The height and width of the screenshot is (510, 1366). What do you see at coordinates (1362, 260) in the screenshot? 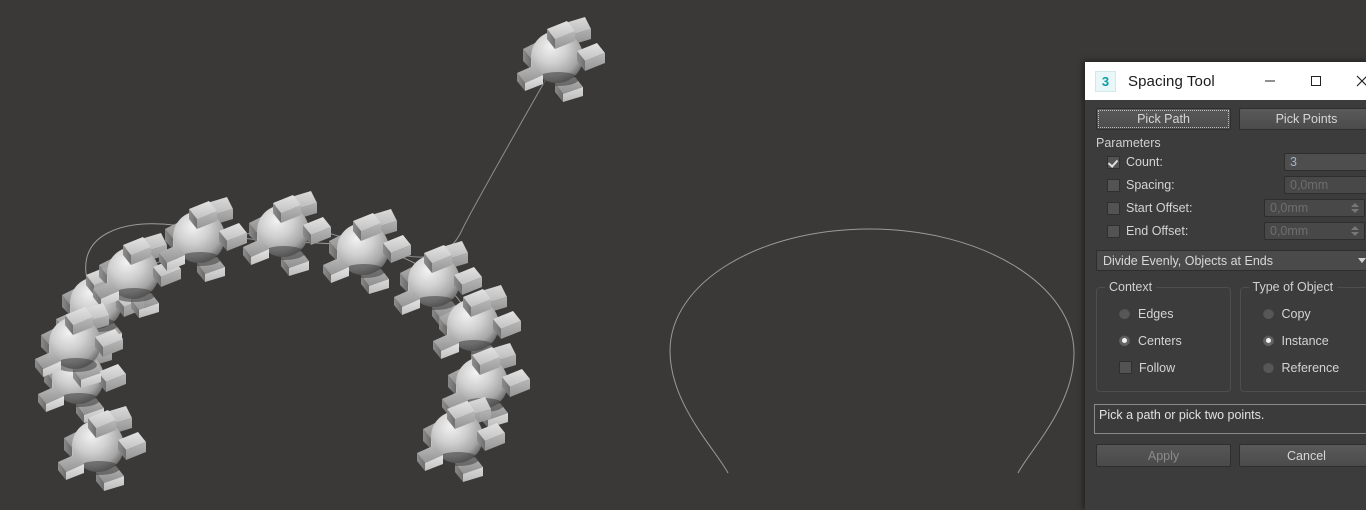
I see `chevron-down-icon` at bounding box center [1362, 260].